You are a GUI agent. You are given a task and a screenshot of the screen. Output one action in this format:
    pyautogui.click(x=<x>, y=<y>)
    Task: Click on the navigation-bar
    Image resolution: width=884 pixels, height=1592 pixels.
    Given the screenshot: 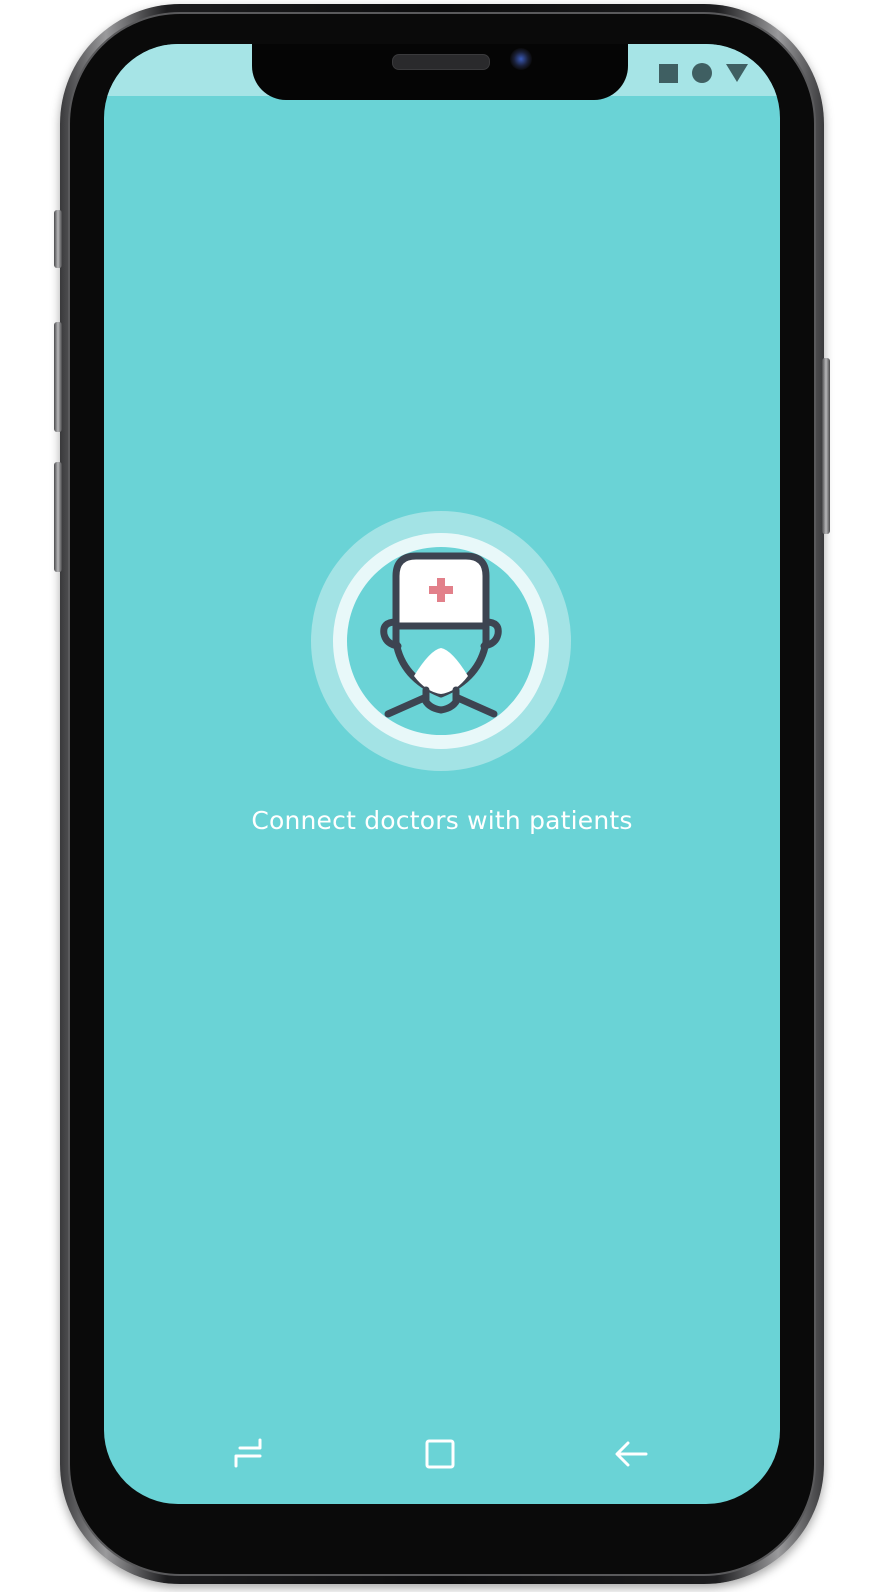 What is the action you would take?
    pyautogui.click(x=442, y=1456)
    